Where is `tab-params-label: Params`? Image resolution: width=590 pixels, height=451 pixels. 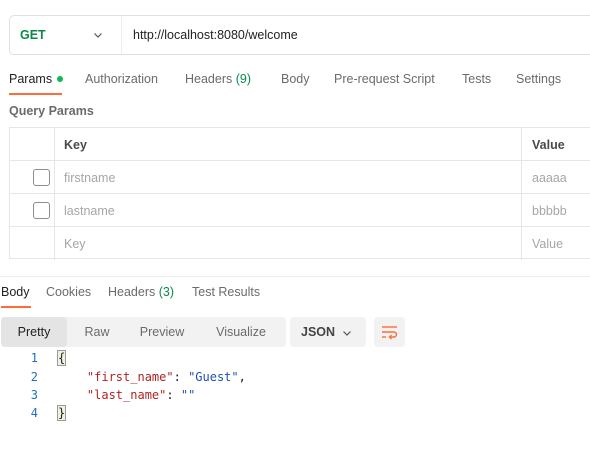
tab-params-label: Params is located at coordinates (31, 79).